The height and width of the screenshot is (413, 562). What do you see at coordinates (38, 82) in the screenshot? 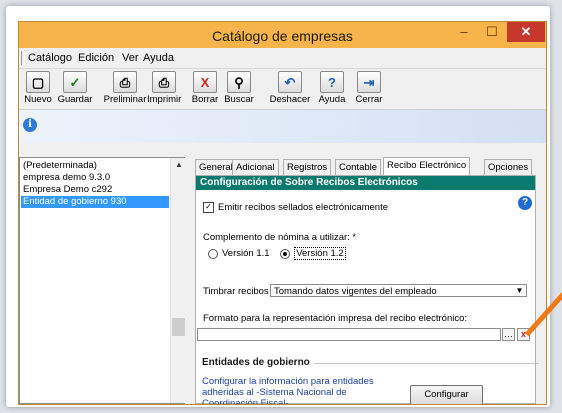
I see `new-document-icon: ▢` at bounding box center [38, 82].